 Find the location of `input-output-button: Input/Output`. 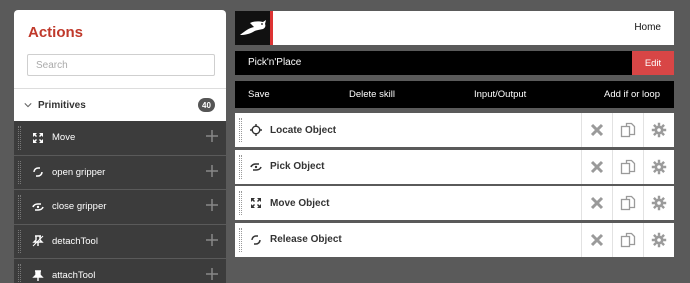

input-output-button: Input/Output is located at coordinates (500, 94).